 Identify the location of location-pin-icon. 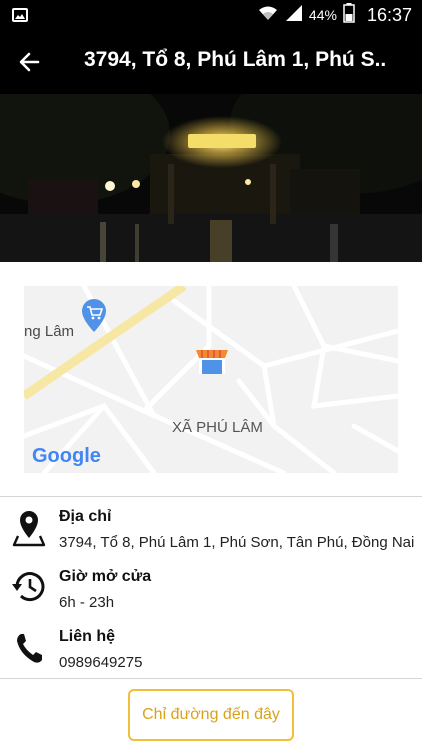
(30, 528).